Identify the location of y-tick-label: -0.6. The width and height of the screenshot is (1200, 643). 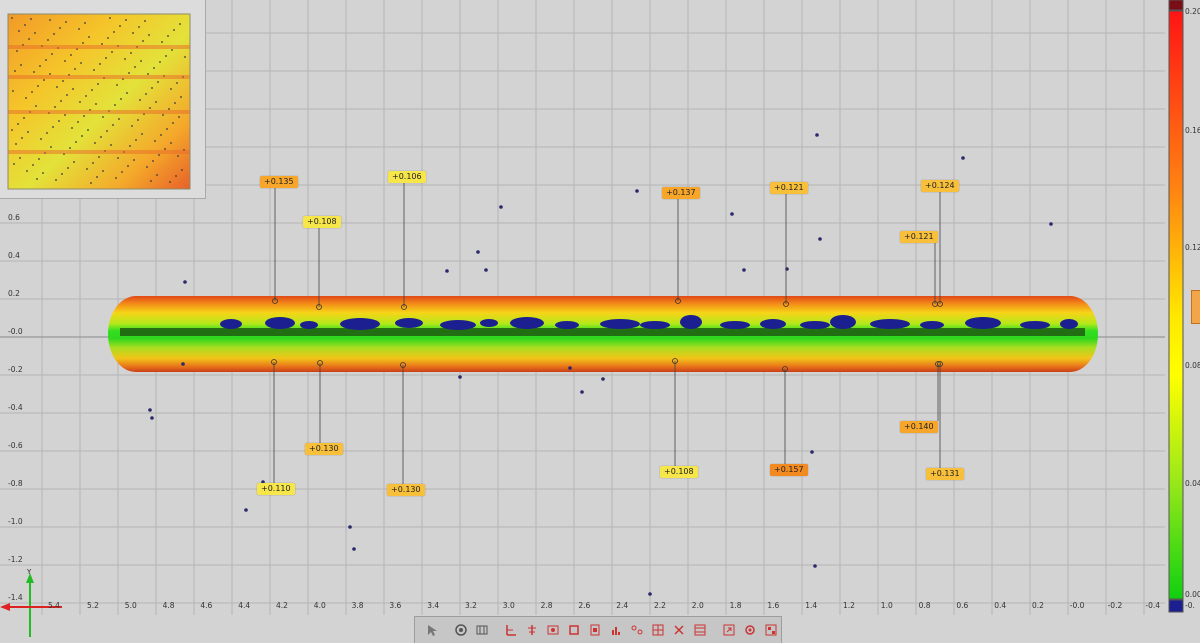
(15, 445).